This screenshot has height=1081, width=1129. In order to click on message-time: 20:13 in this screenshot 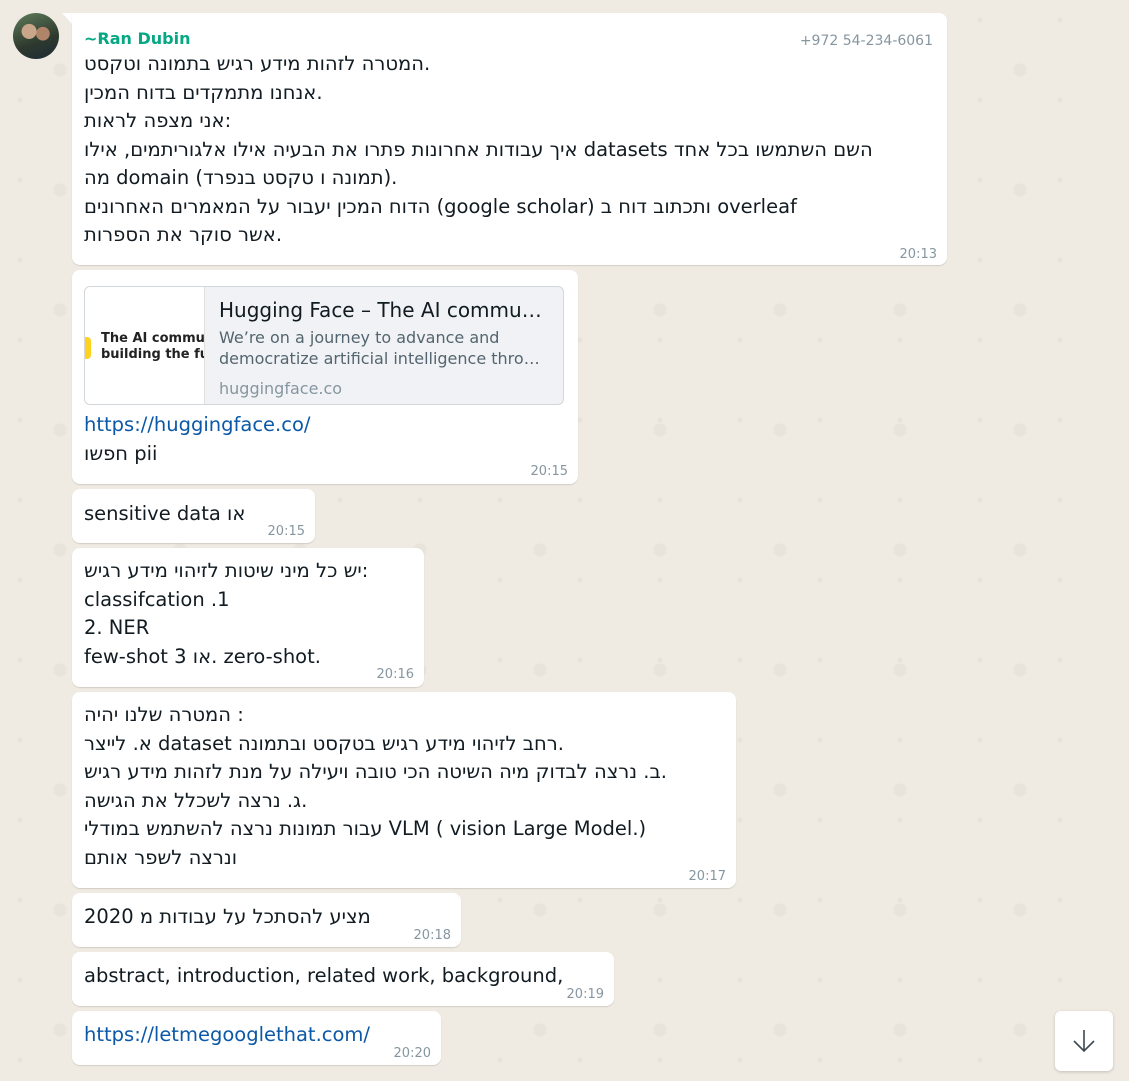, I will do `click(918, 254)`.